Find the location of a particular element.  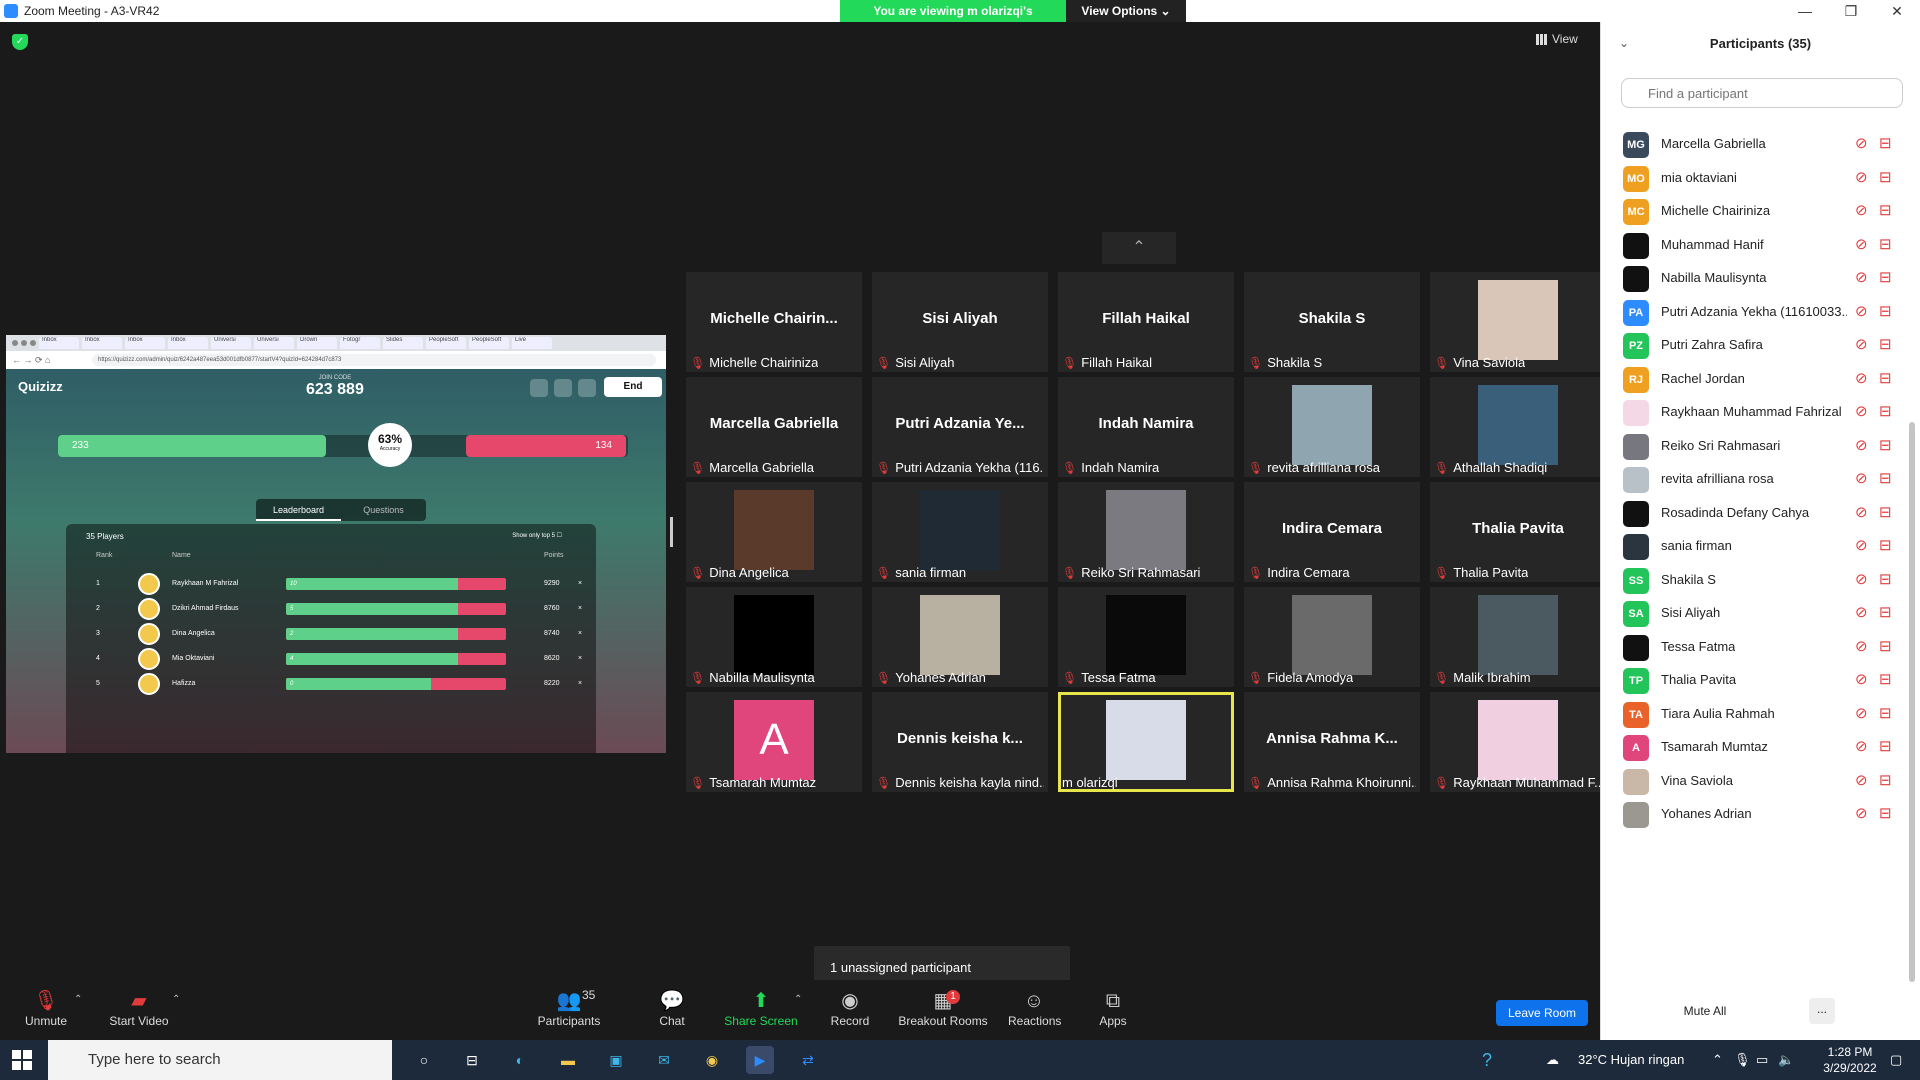

video-tile: Thalia Pavita 🎙 Thalia Pavita is located at coordinates (1518, 532).